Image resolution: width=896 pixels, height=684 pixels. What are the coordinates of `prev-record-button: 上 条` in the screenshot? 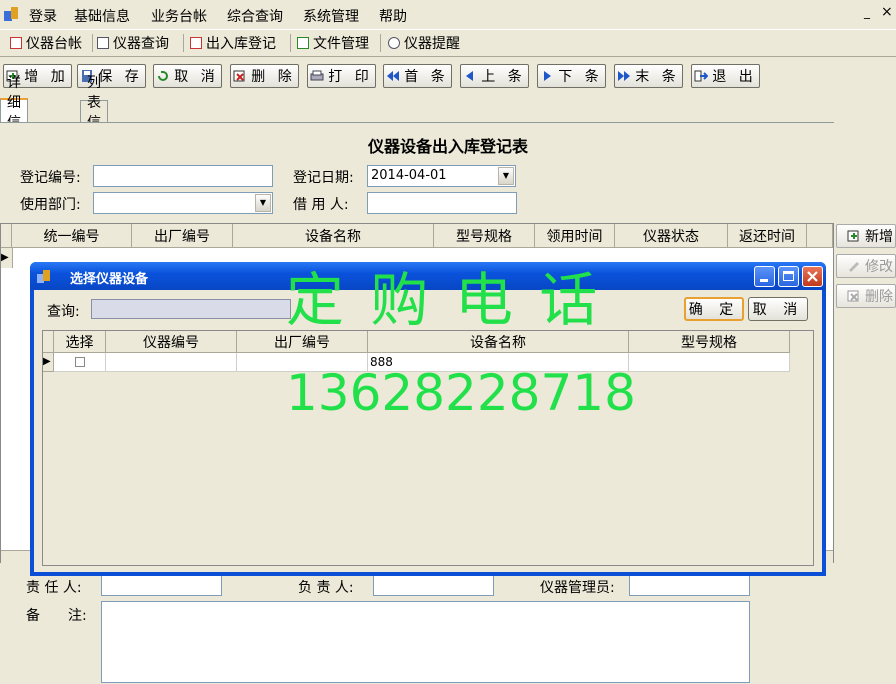 It's located at (494, 76).